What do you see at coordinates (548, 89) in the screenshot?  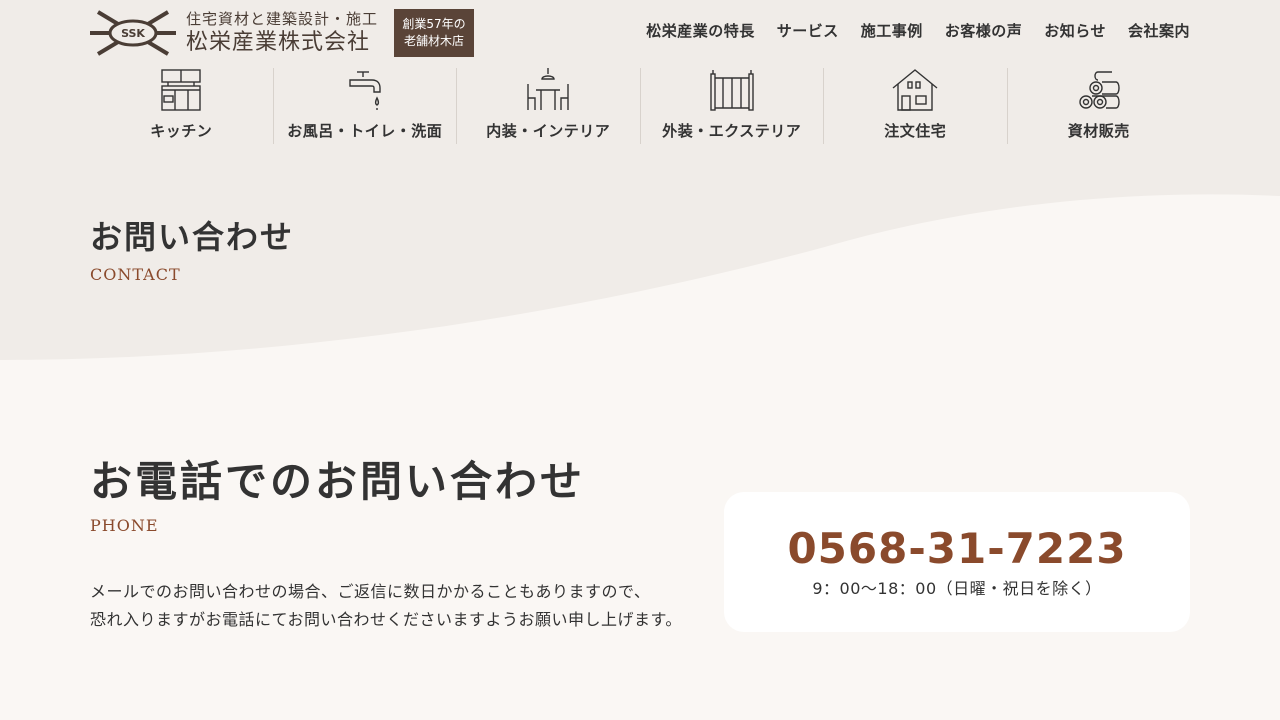 I see `dining-icon` at bounding box center [548, 89].